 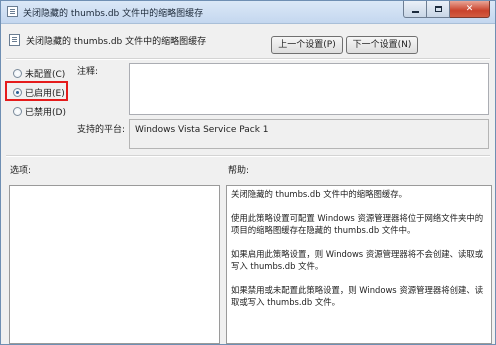 What do you see at coordinates (116, 42) in the screenshot?
I see `policy-name: 关闭隐藏的 thumbs.db 文件中的缩略图缓存` at bounding box center [116, 42].